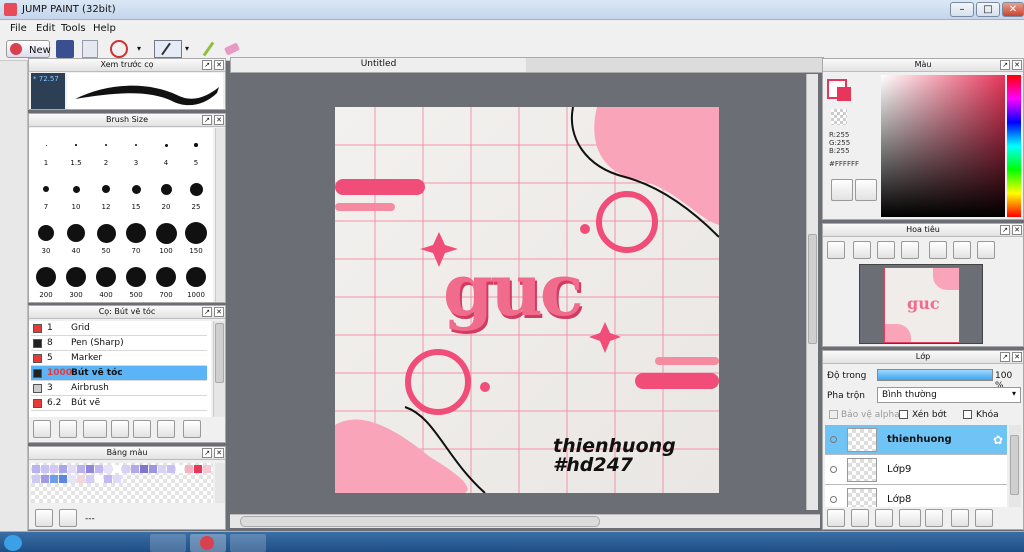  Describe the element at coordinates (910, 250) in the screenshot. I see `zoom-out-icon` at that location.